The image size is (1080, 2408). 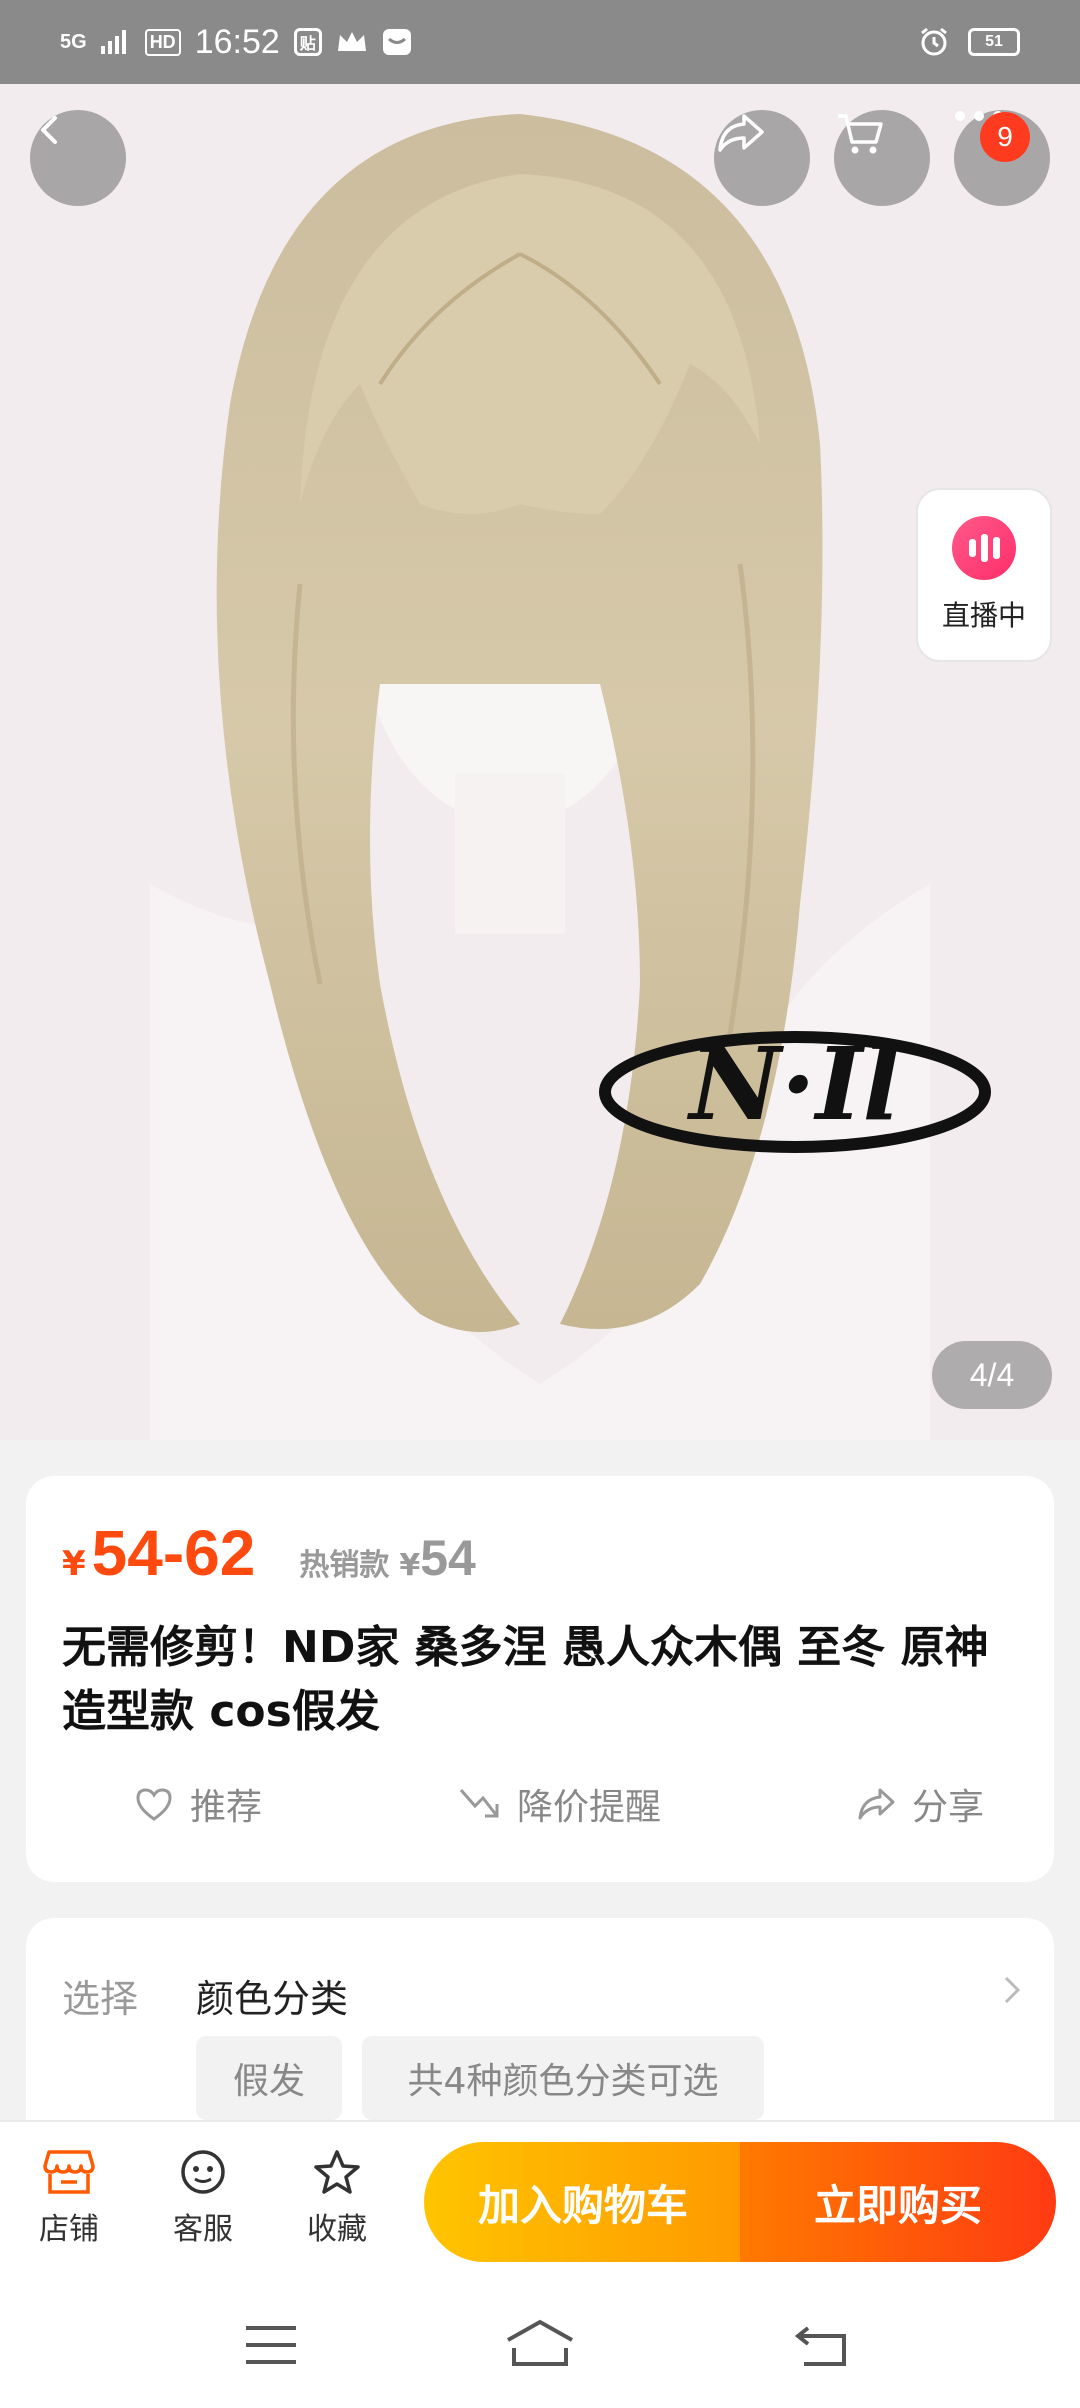 I want to click on system-nav-bar, so click(x=540, y=2345).